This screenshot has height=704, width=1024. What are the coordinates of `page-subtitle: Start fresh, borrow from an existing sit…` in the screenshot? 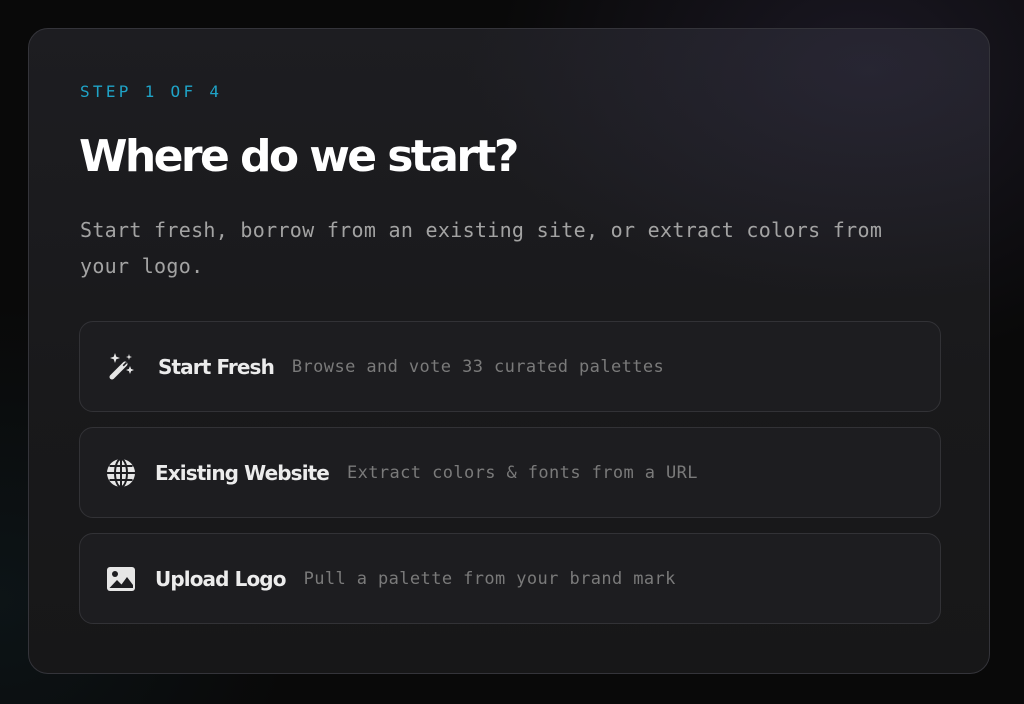 It's located at (481, 248).